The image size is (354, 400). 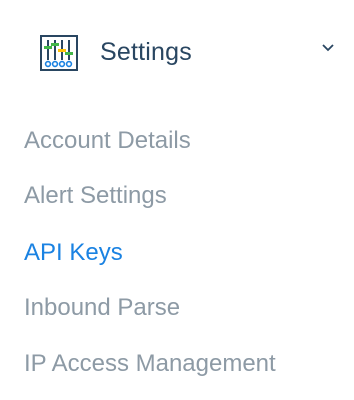 What do you see at coordinates (95, 196) in the screenshot?
I see `nav-item-alert-settings: Alert Settings` at bounding box center [95, 196].